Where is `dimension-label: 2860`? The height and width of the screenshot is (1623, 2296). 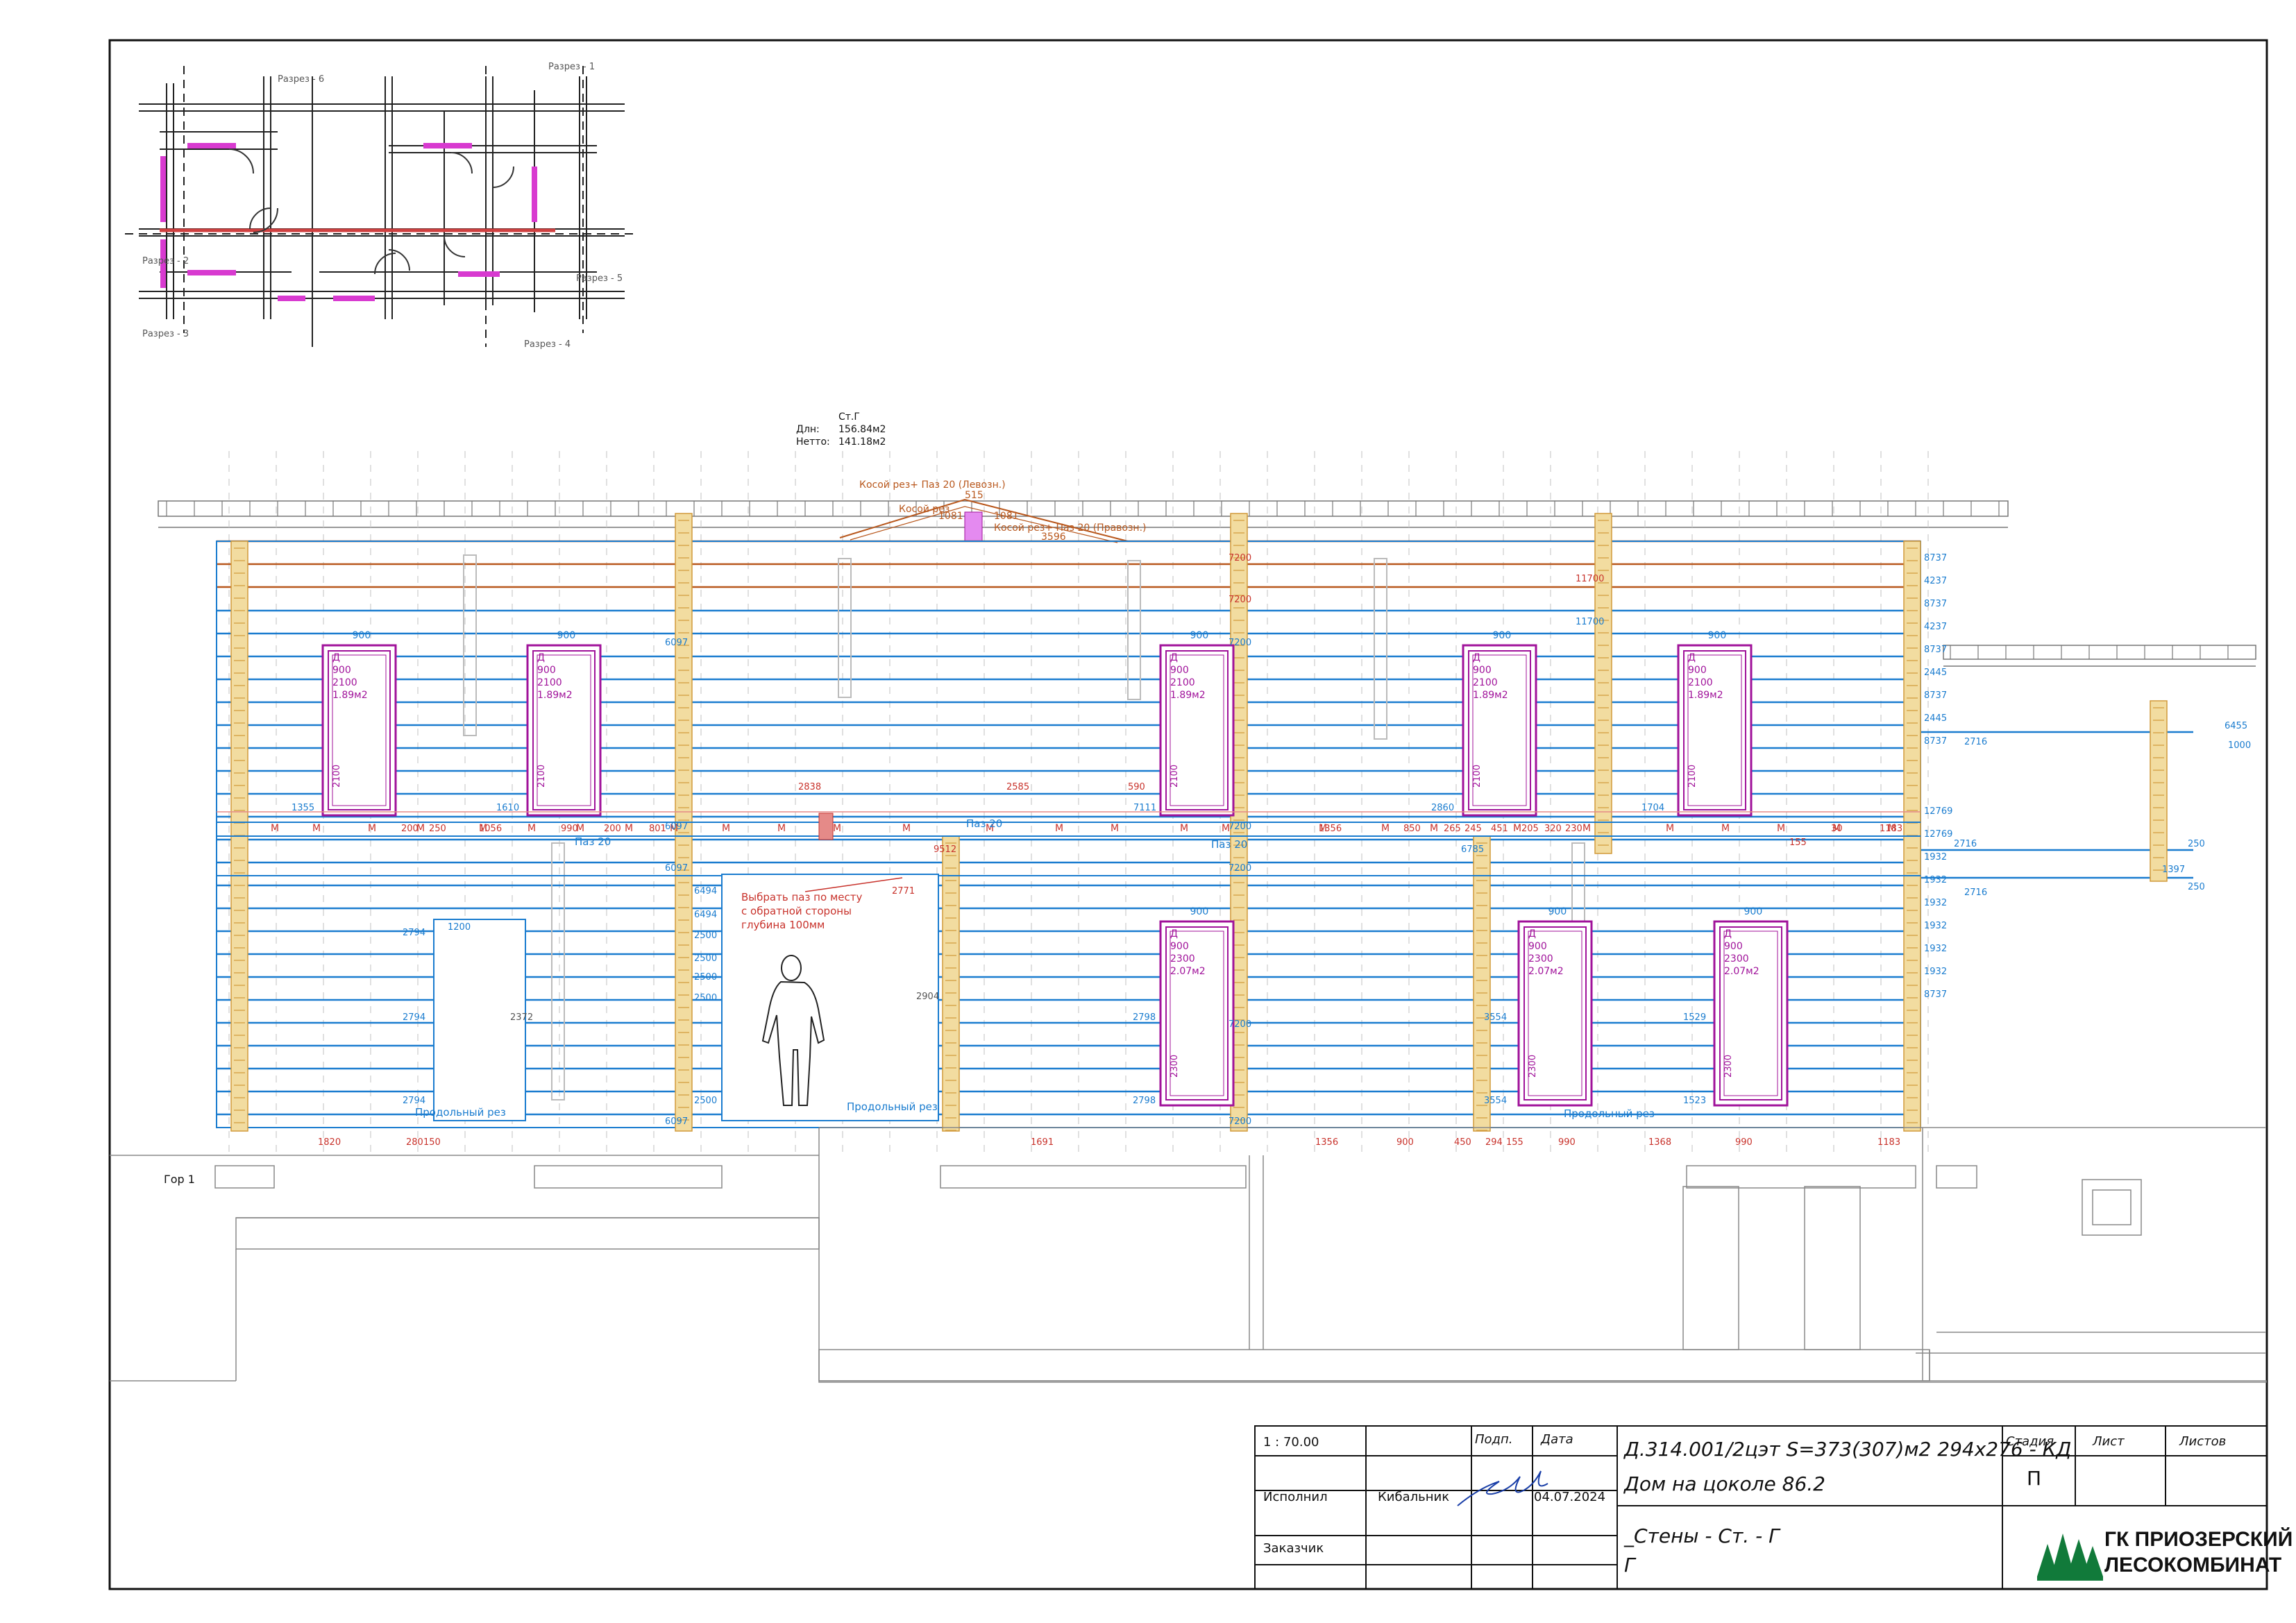 dimension-label: 2860 is located at coordinates (1443, 808).